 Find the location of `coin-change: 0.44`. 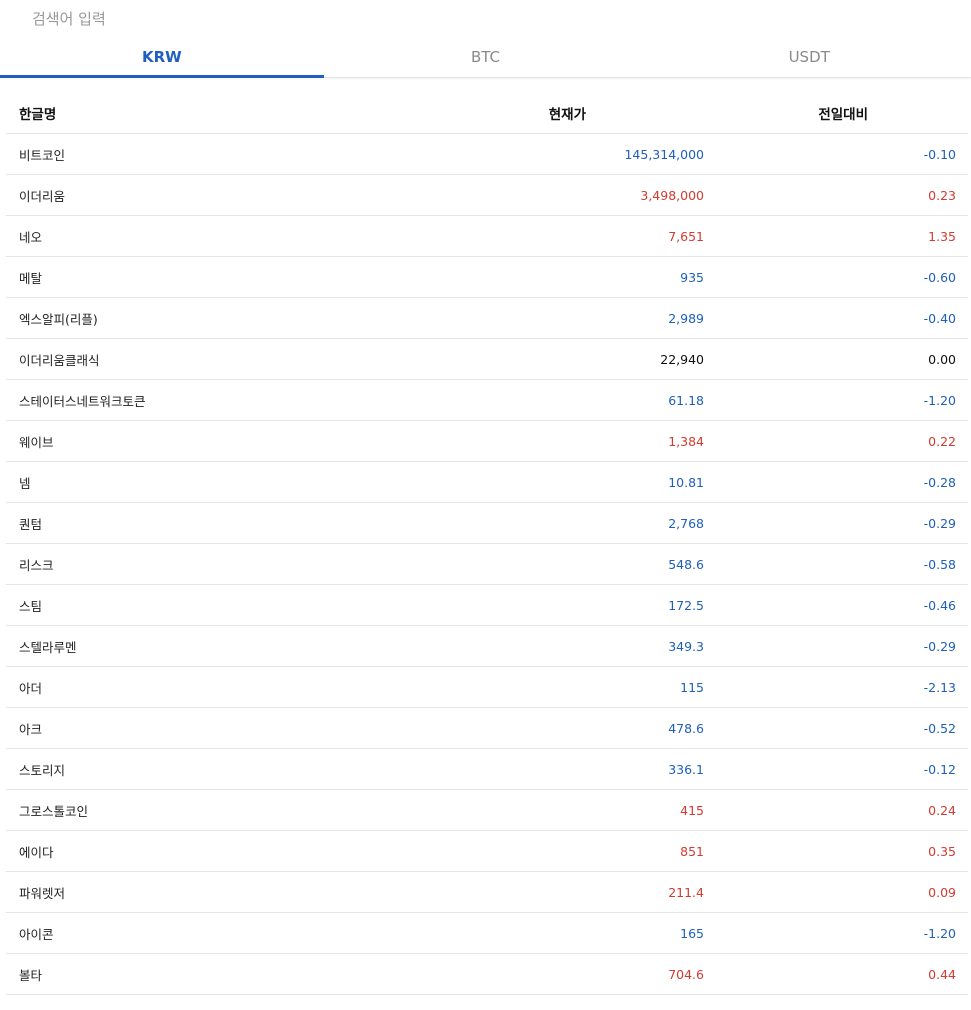

coin-change: 0.44 is located at coordinates (942, 974).